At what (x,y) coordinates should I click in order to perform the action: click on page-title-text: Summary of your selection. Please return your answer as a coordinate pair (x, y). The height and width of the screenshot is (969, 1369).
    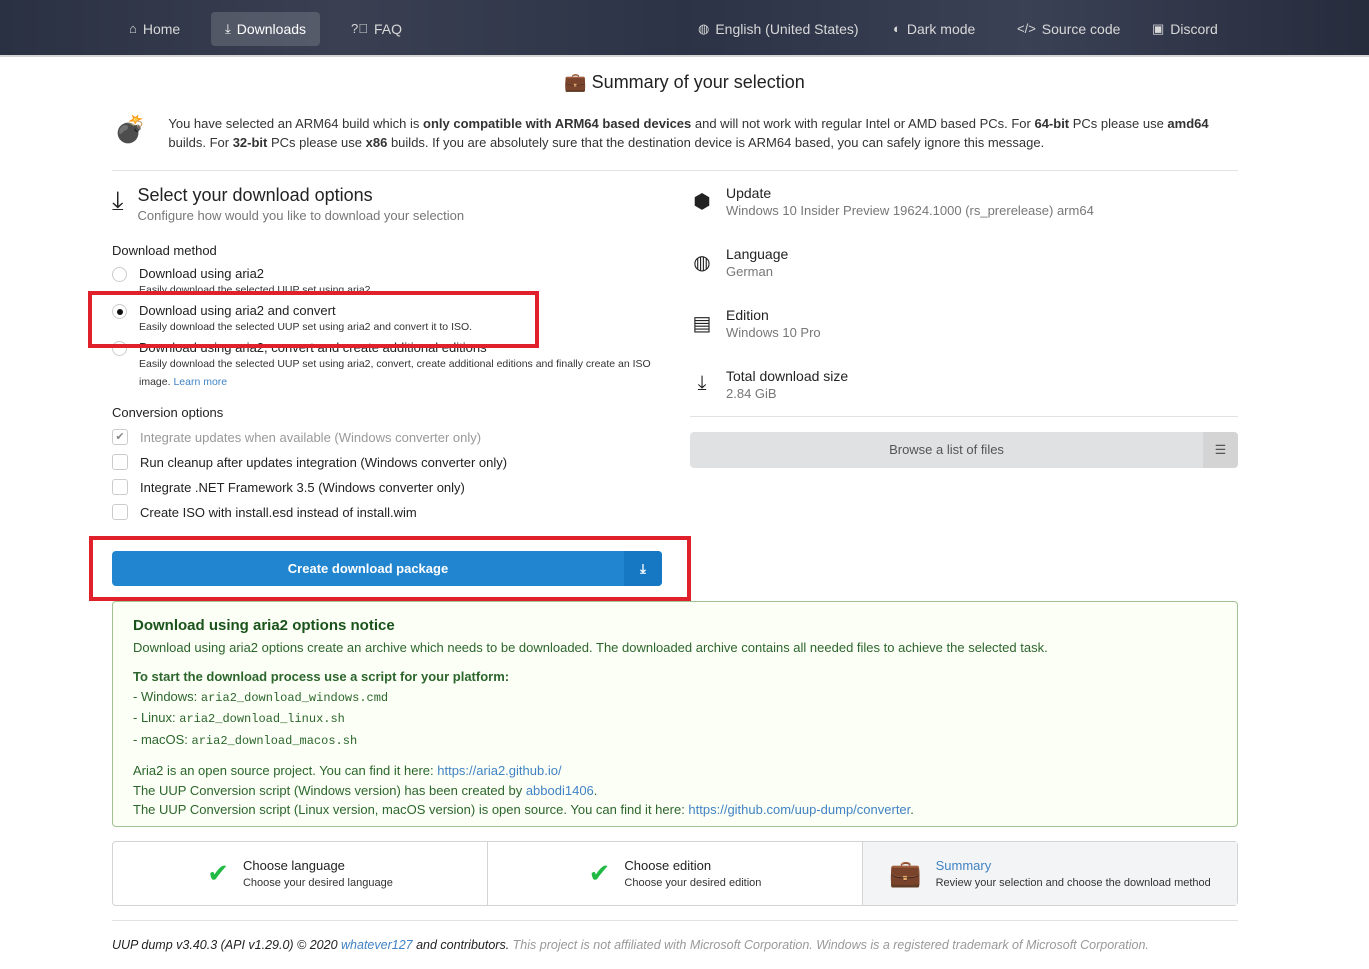
    Looking at the image, I should click on (698, 82).